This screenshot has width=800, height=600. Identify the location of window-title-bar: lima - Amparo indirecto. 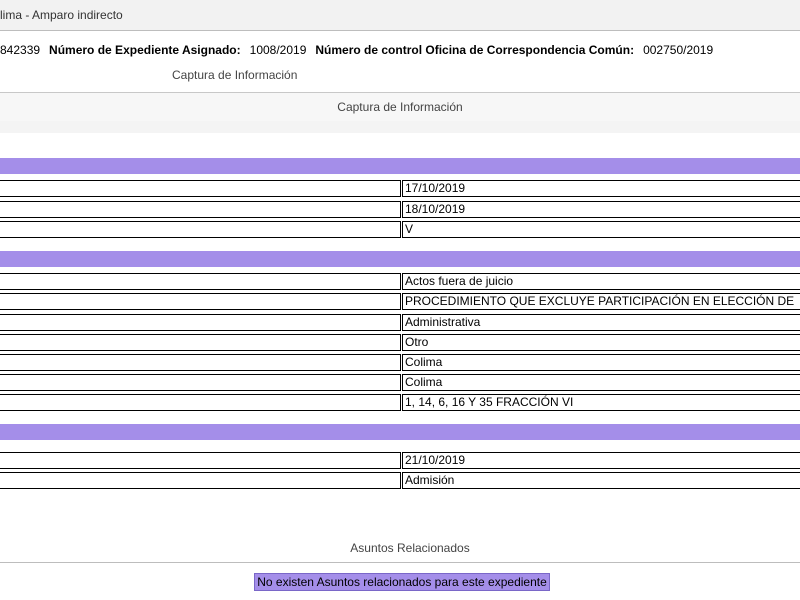
(400, 15).